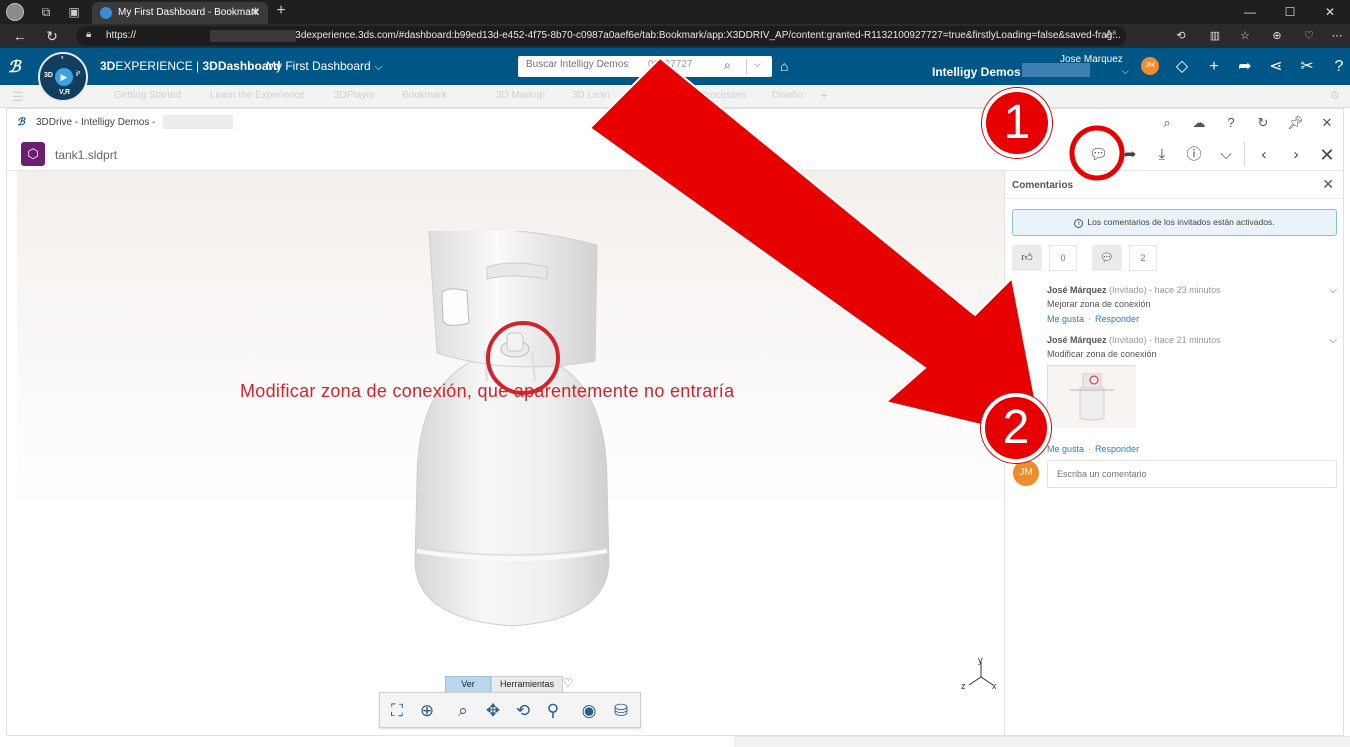 The width and height of the screenshot is (1350, 747). I want to click on maximize-button: ☐, so click(1290, 12).